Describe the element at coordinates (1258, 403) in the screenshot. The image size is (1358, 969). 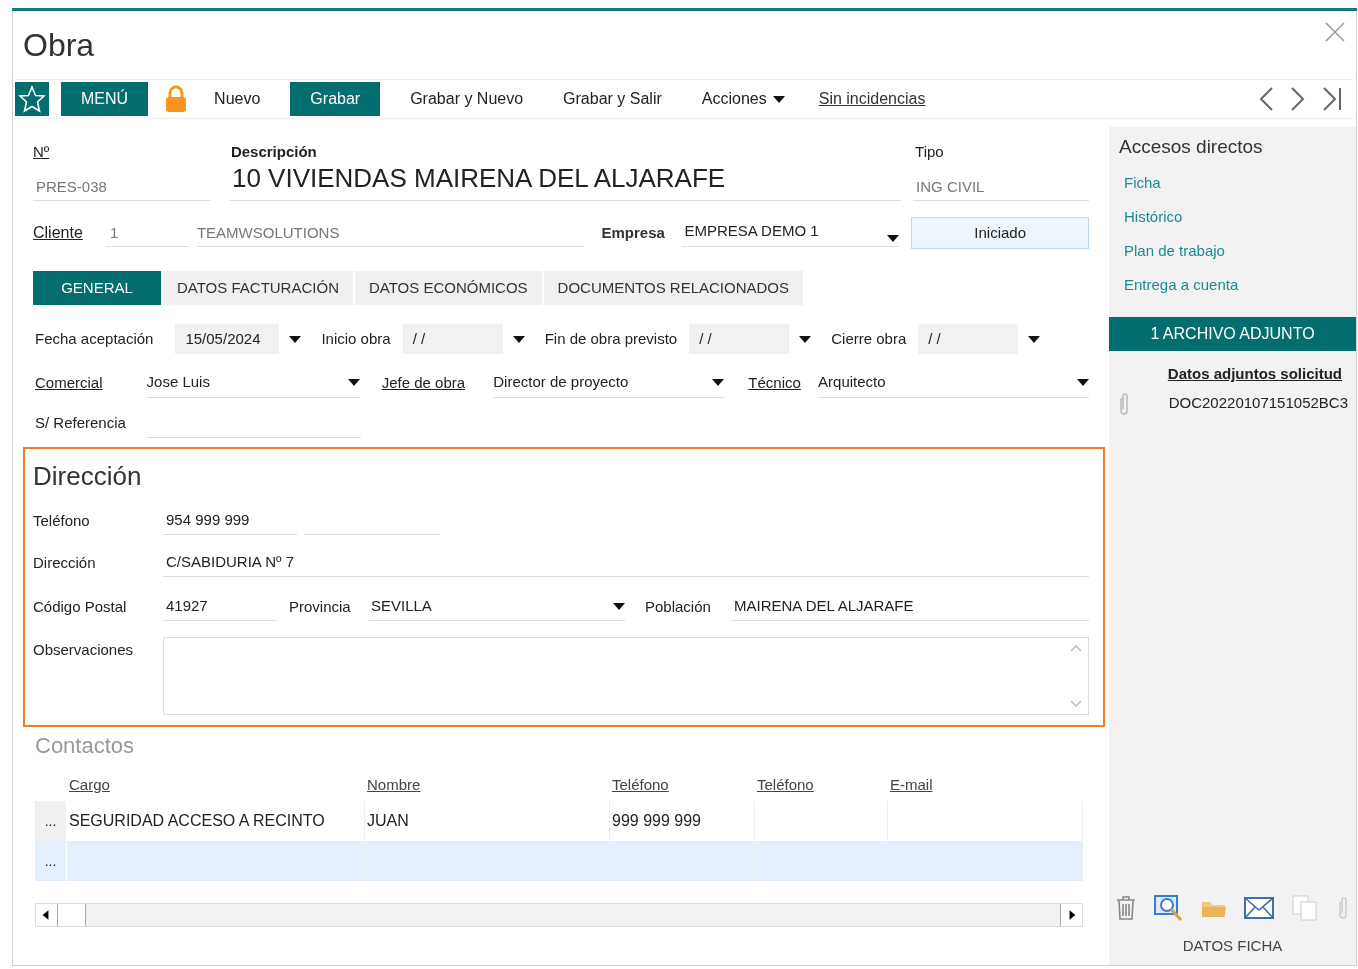
I see `file-name: DOC20220107151052BC3` at that location.